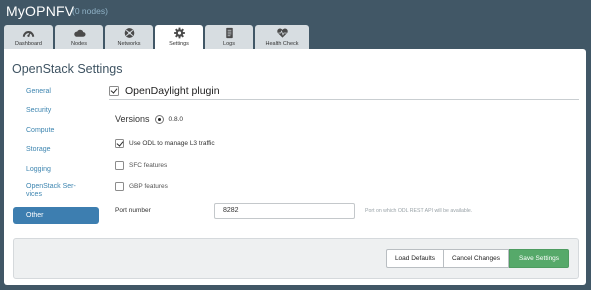  I want to click on tab-label: Health Check, so click(282, 44).